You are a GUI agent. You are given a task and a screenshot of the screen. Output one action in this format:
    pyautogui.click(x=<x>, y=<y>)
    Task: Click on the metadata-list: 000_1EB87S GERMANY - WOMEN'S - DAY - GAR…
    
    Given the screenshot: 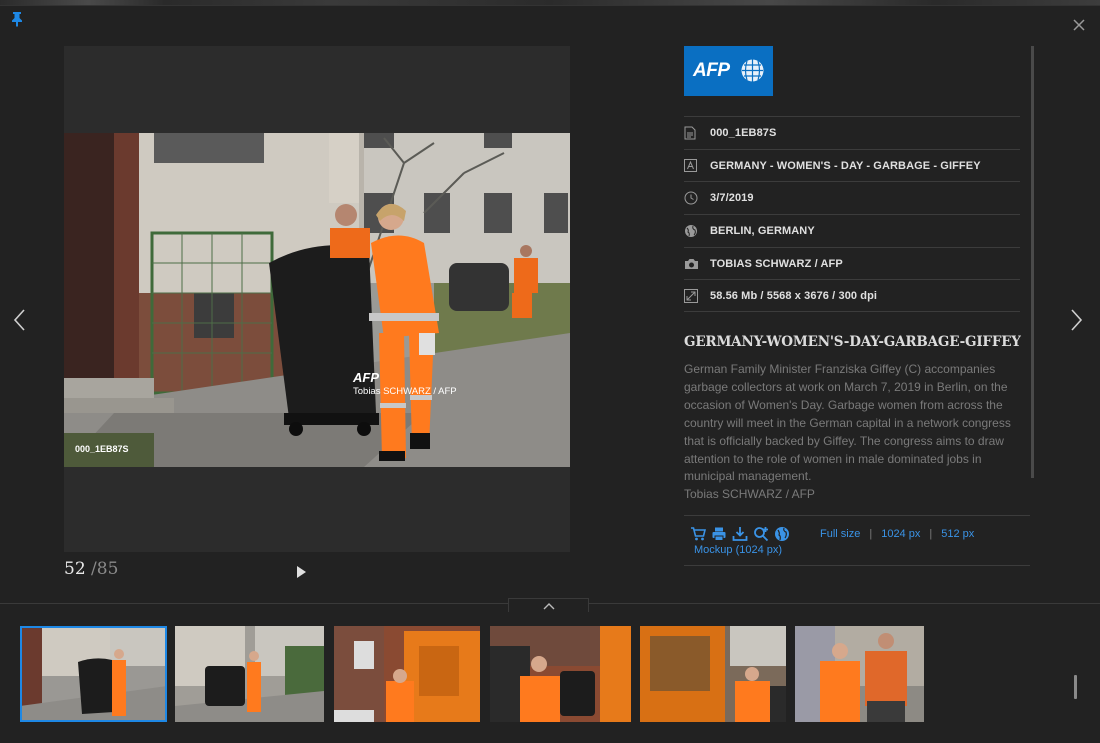 What is the action you would take?
    pyautogui.click(x=852, y=214)
    